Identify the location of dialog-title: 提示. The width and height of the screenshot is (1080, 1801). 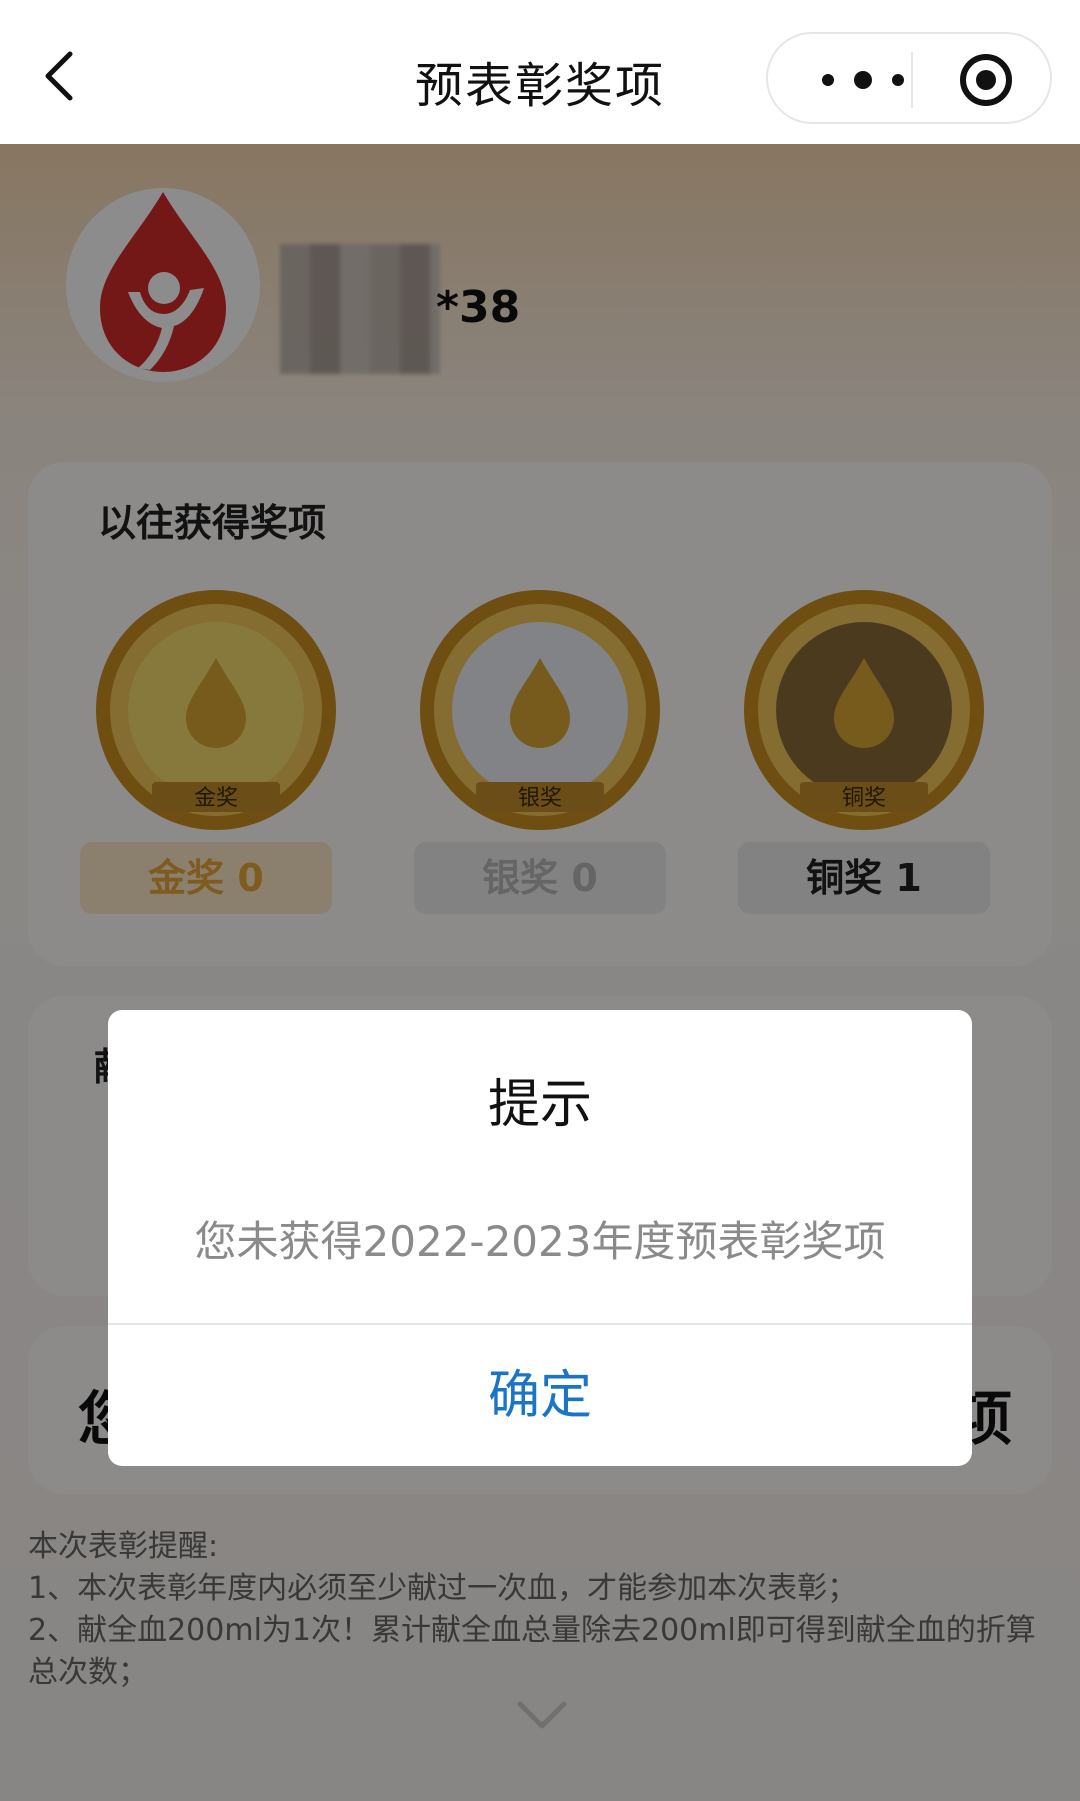
(539, 1105).